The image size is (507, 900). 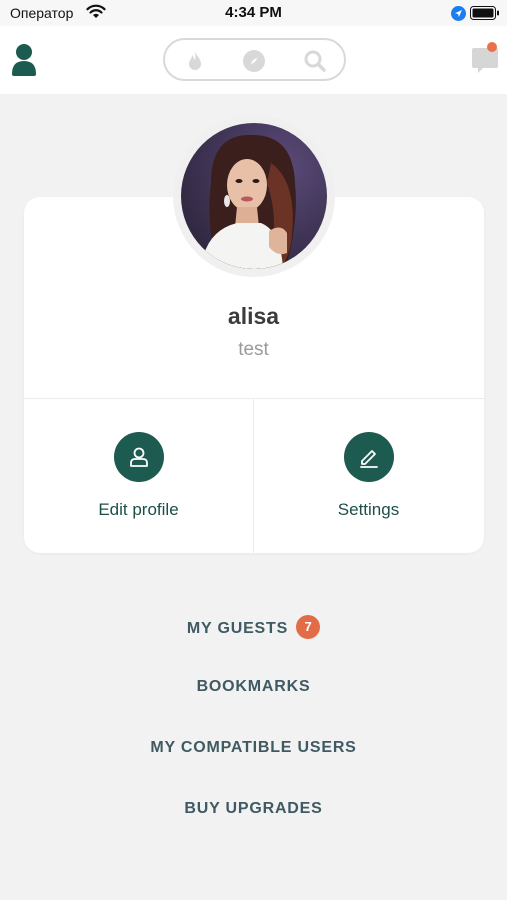 What do you see at coordinates (138, 509) in the screenshot?
I see `edit-profile-label: Edit profile` at bounding box center [138, 509].